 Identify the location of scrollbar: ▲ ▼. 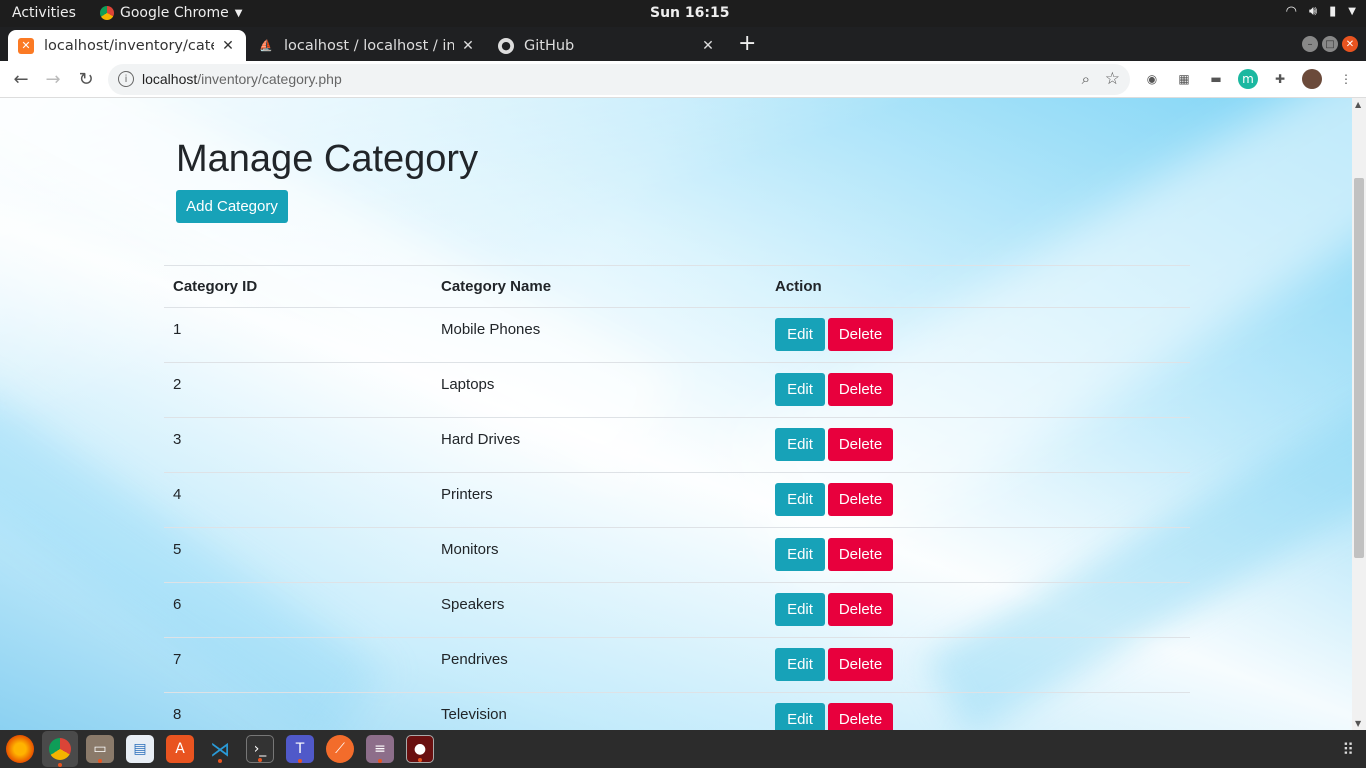
(1359, 414).